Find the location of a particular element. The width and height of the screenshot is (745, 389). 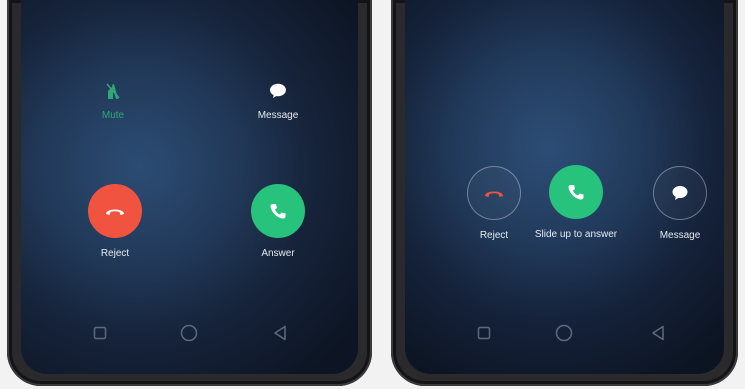

answer-button: Slide up to answer is located at coordinates (576, 203).